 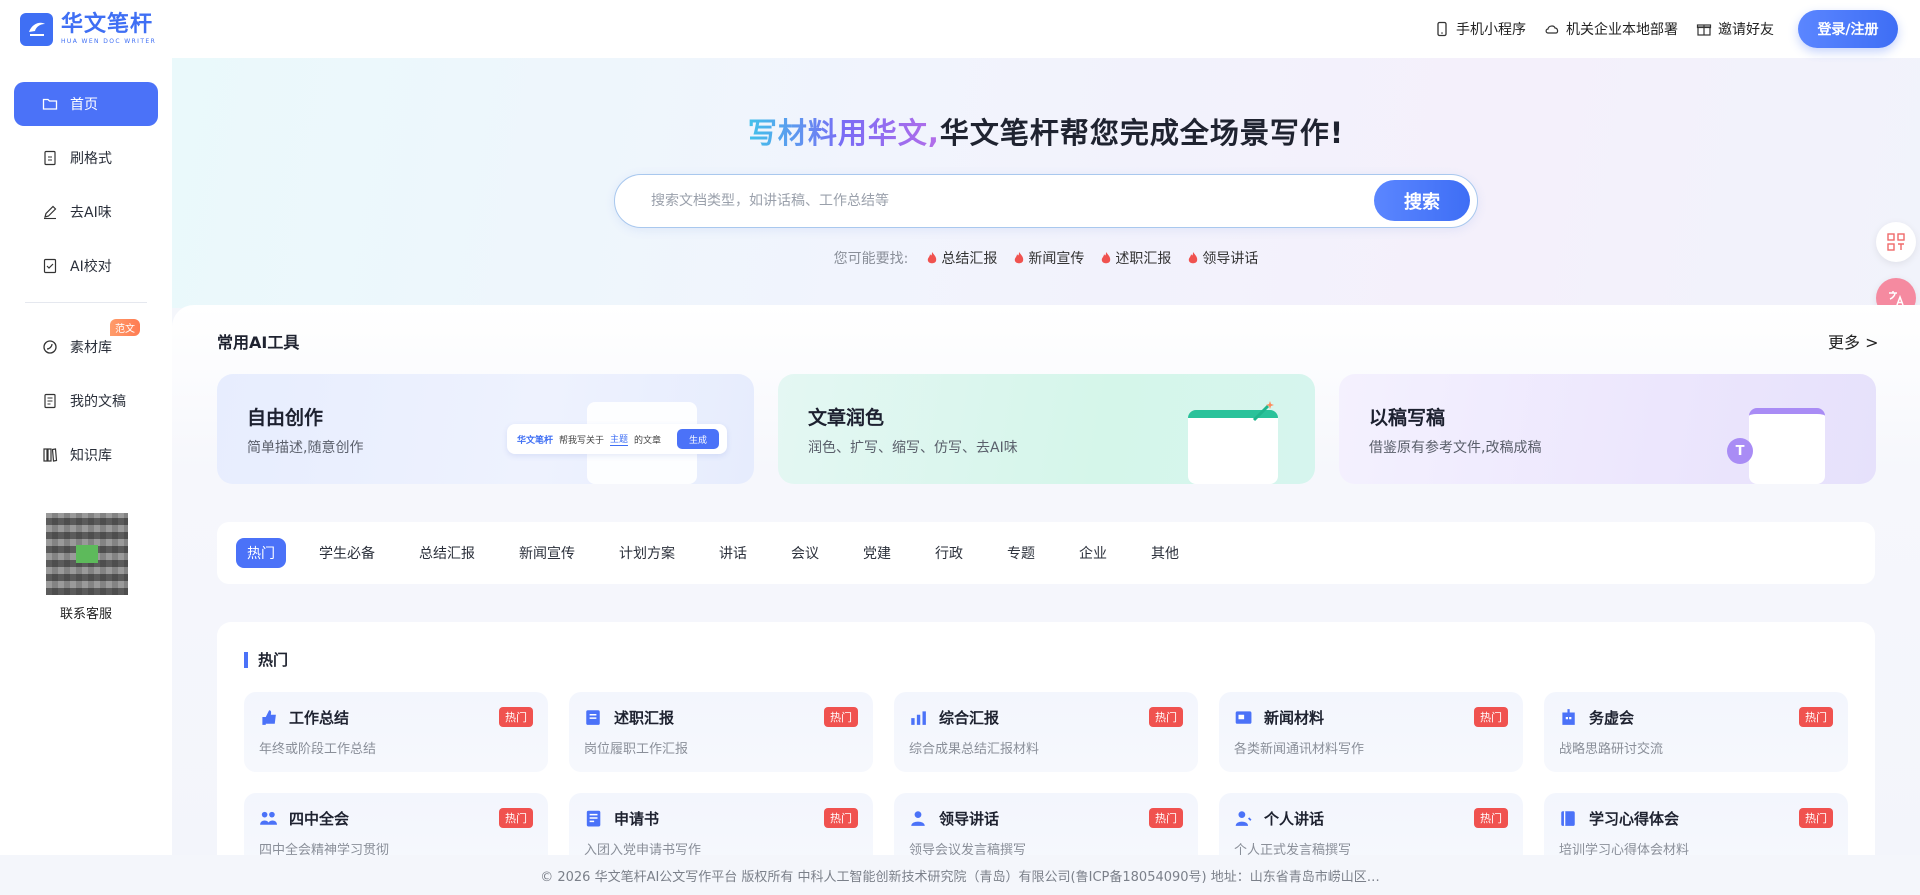 I want to click on hot-card-desc: 岗位履职工作汇报, so click(x=636, y=749).